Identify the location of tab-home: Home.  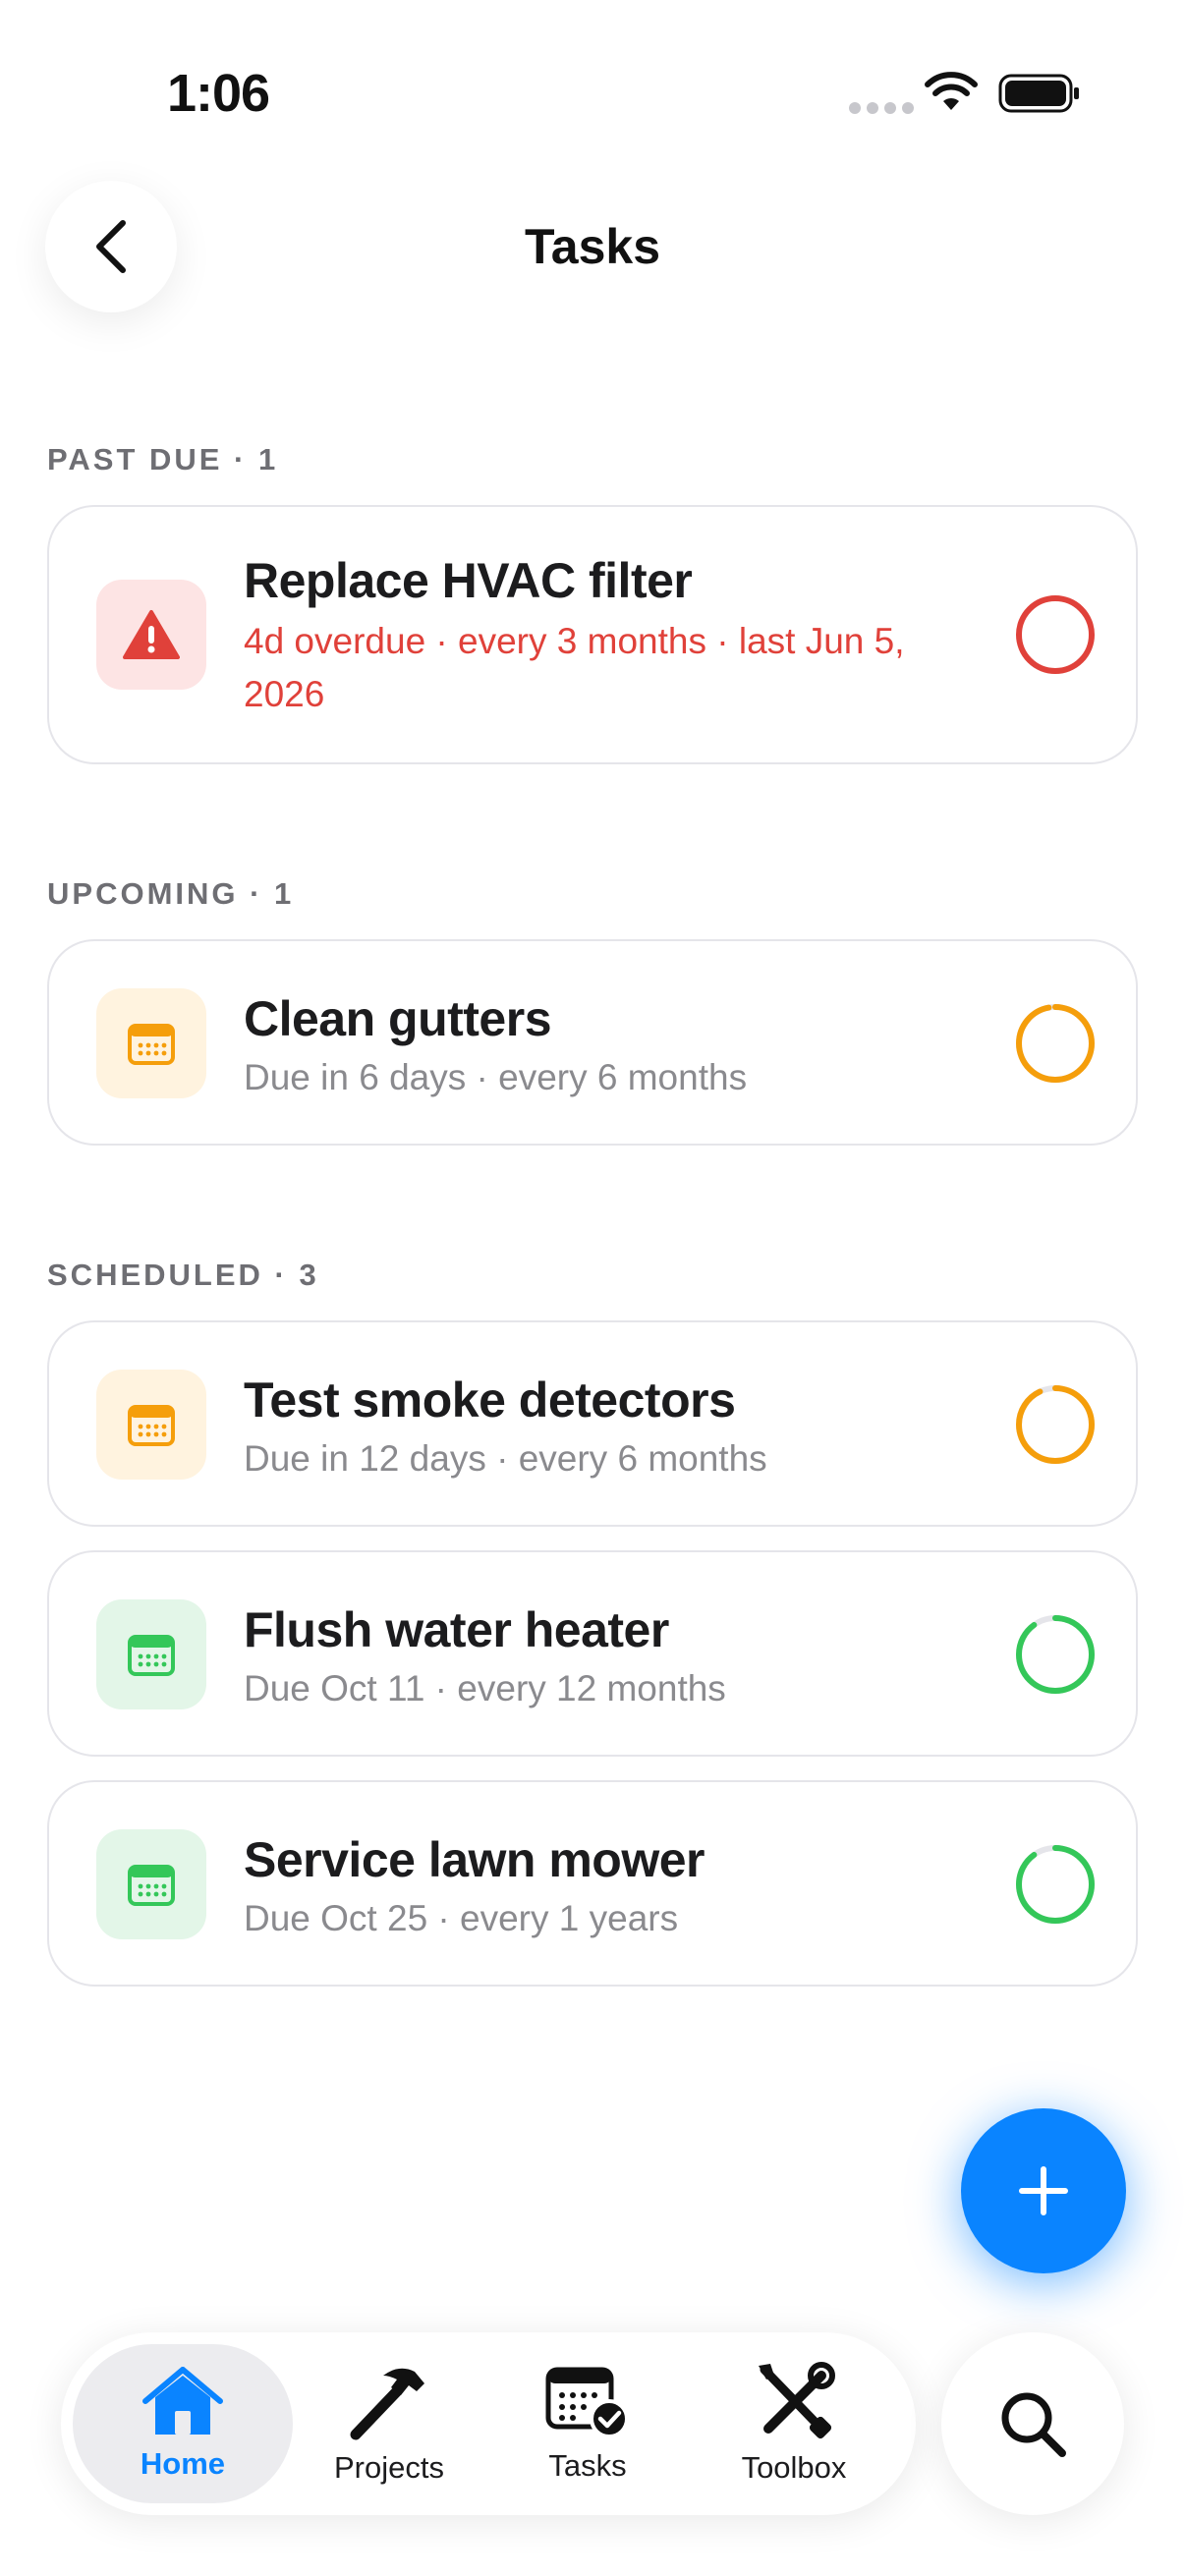
(183, 2423).